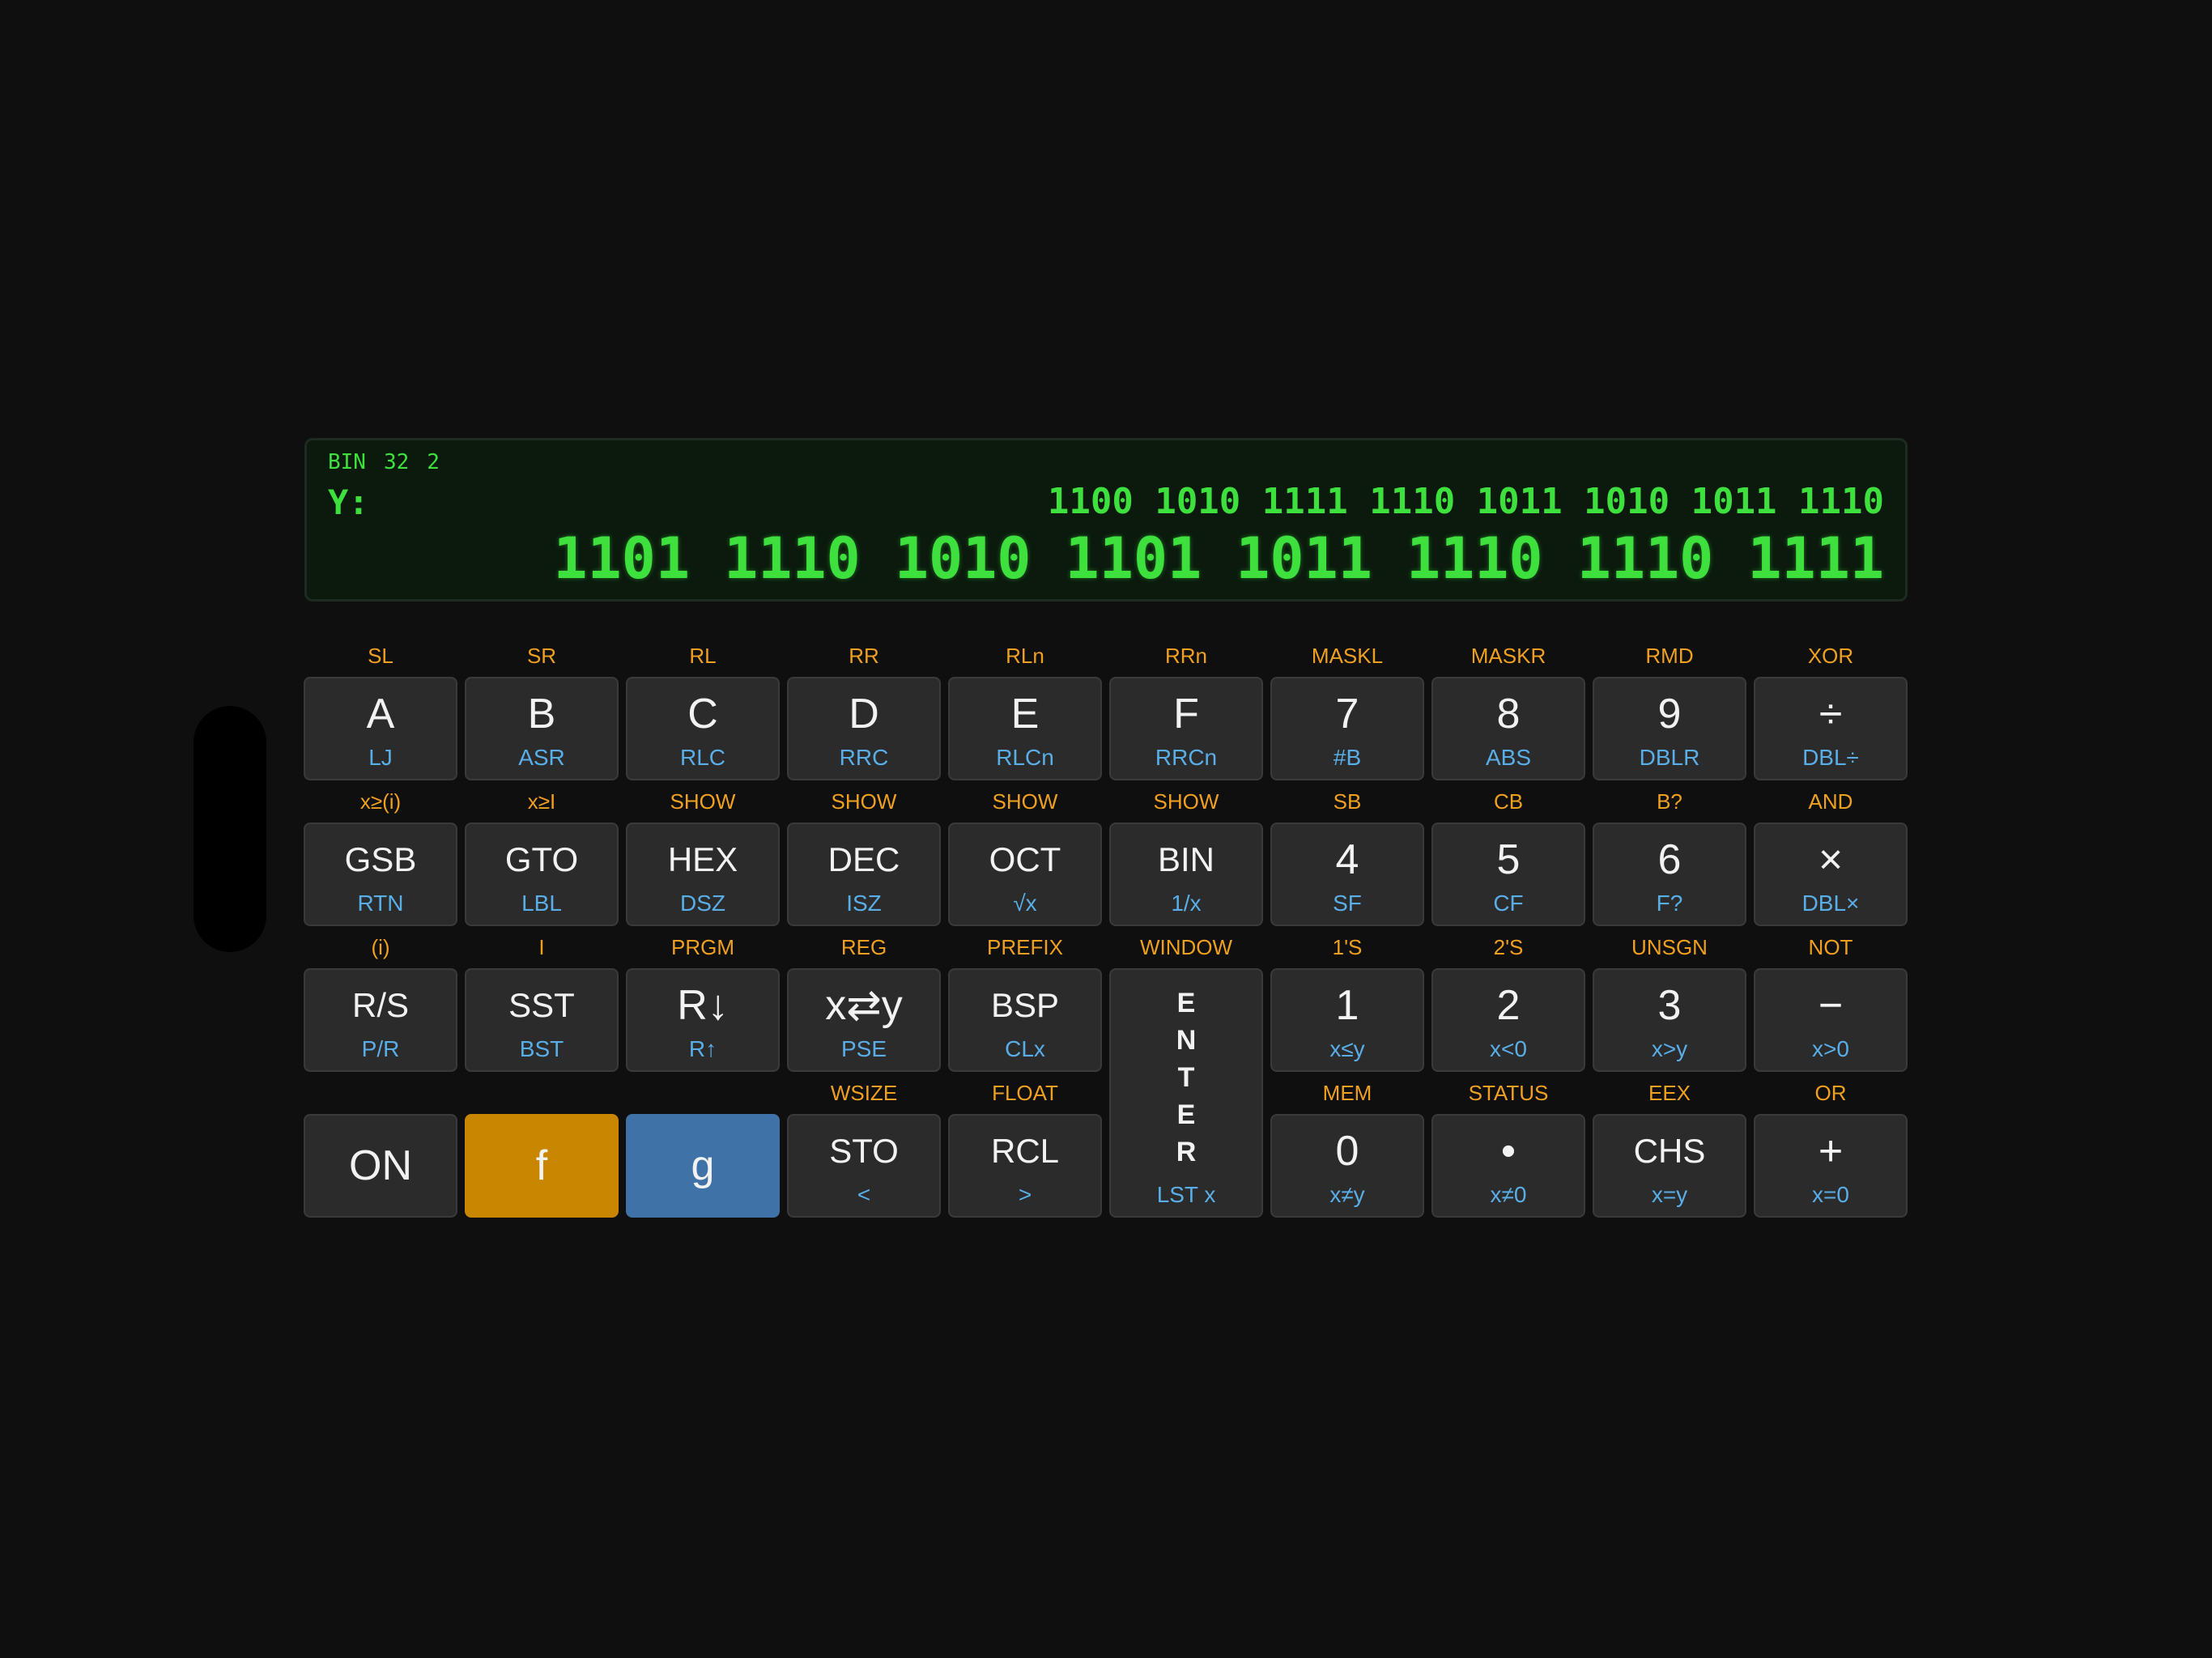  I want to click on key-9: 9 DBLR, so click(1670, 728).